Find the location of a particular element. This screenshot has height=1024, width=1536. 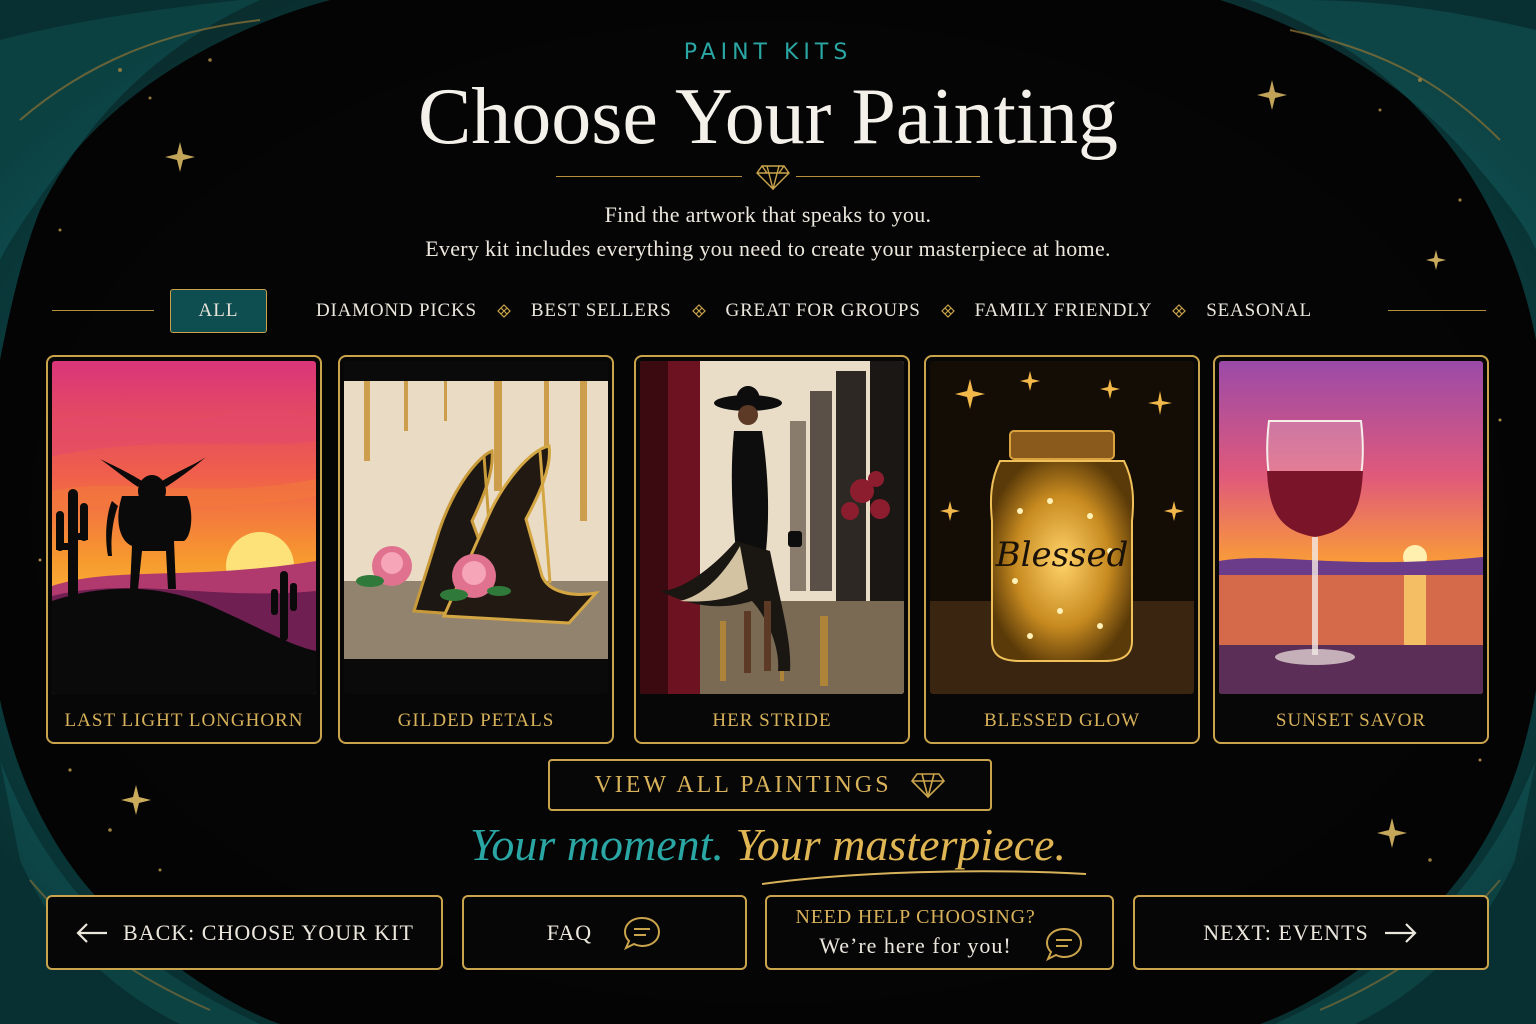

painting-image-jar: Blessed is located at coordinates (1062, 527).